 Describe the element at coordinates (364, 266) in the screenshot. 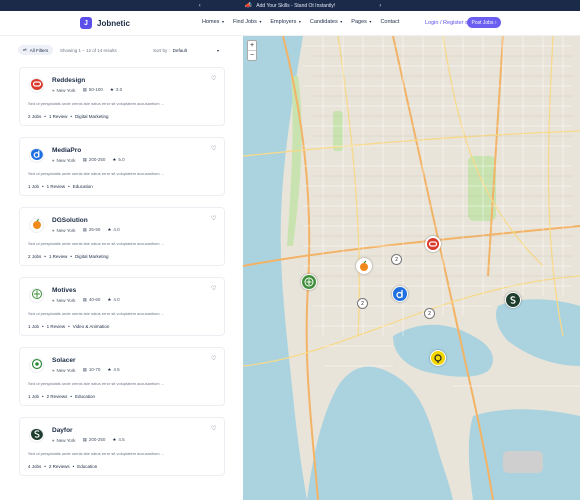

I see `map-marker-dgsolution` at that location.